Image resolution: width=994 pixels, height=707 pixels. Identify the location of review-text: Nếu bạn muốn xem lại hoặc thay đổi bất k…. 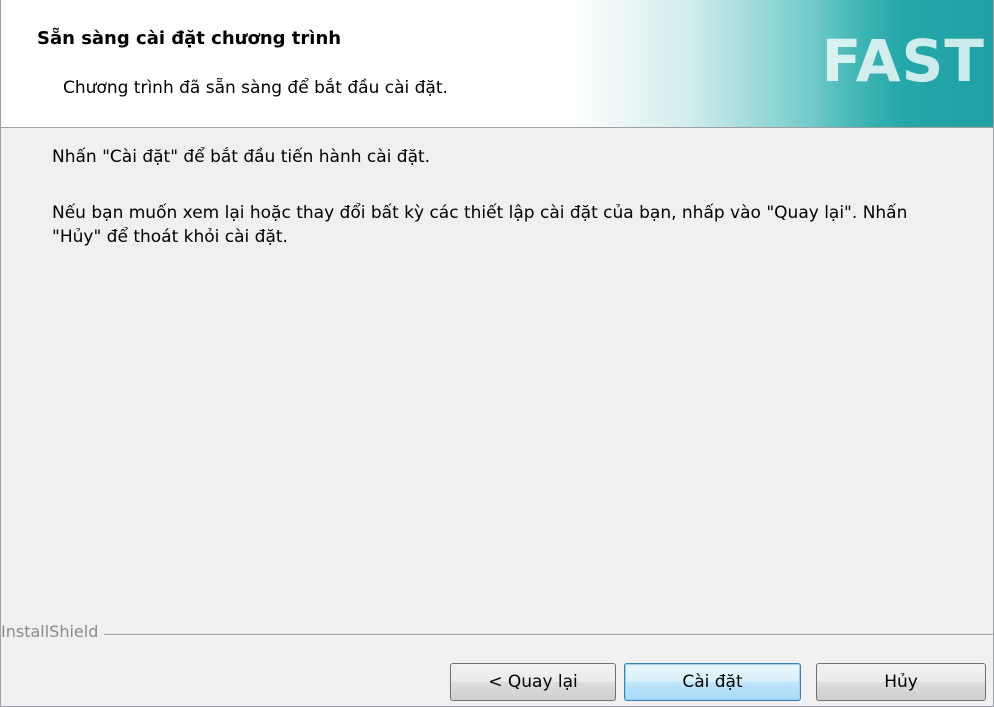
(480, 225).